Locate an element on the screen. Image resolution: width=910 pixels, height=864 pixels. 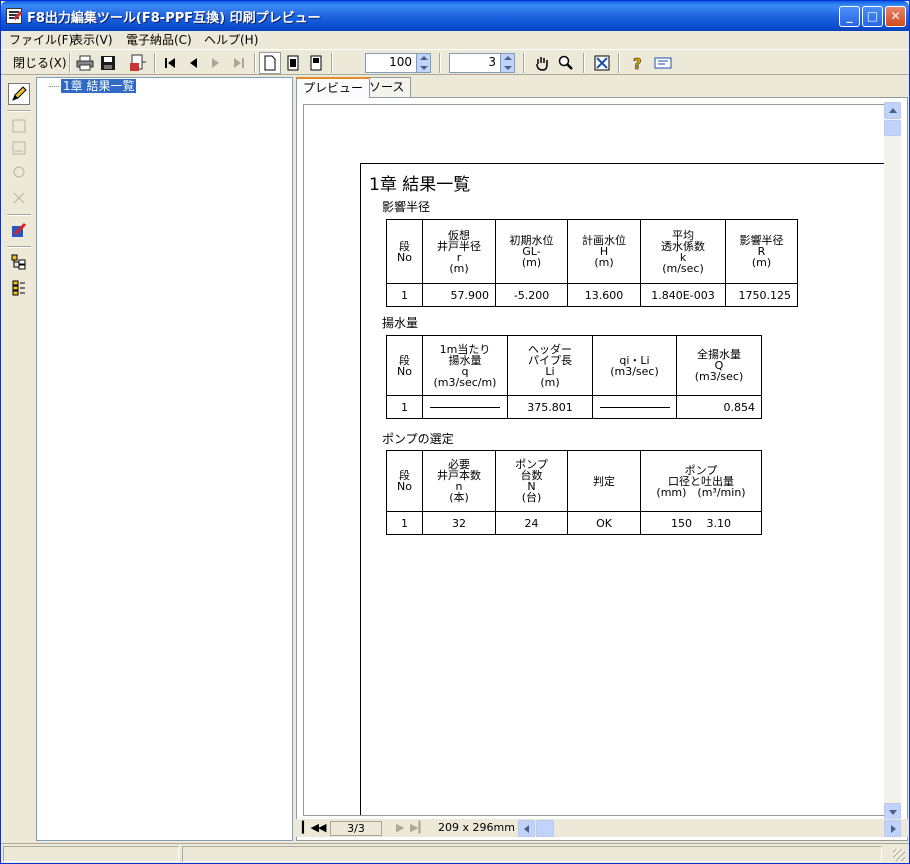
zoom-spin-arrows is located at coordinates (423, 63).